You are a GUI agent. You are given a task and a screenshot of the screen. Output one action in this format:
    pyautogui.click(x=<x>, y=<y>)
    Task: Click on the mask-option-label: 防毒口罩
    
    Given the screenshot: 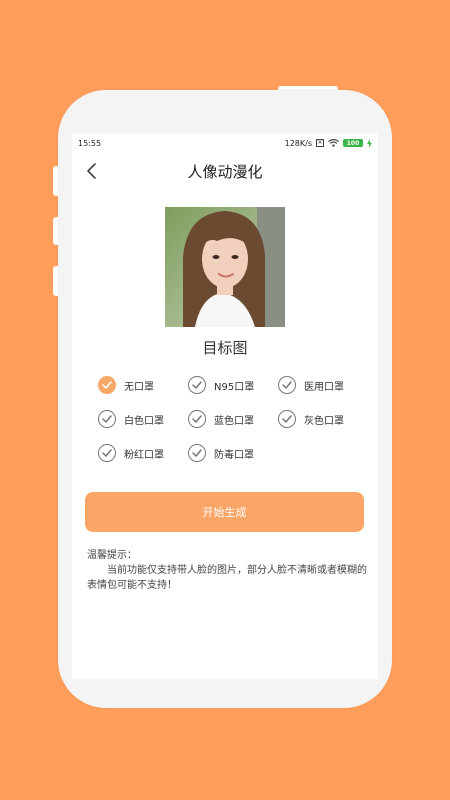 What is the action you would take?
    pyautogui.click(x=234, y=455)
    